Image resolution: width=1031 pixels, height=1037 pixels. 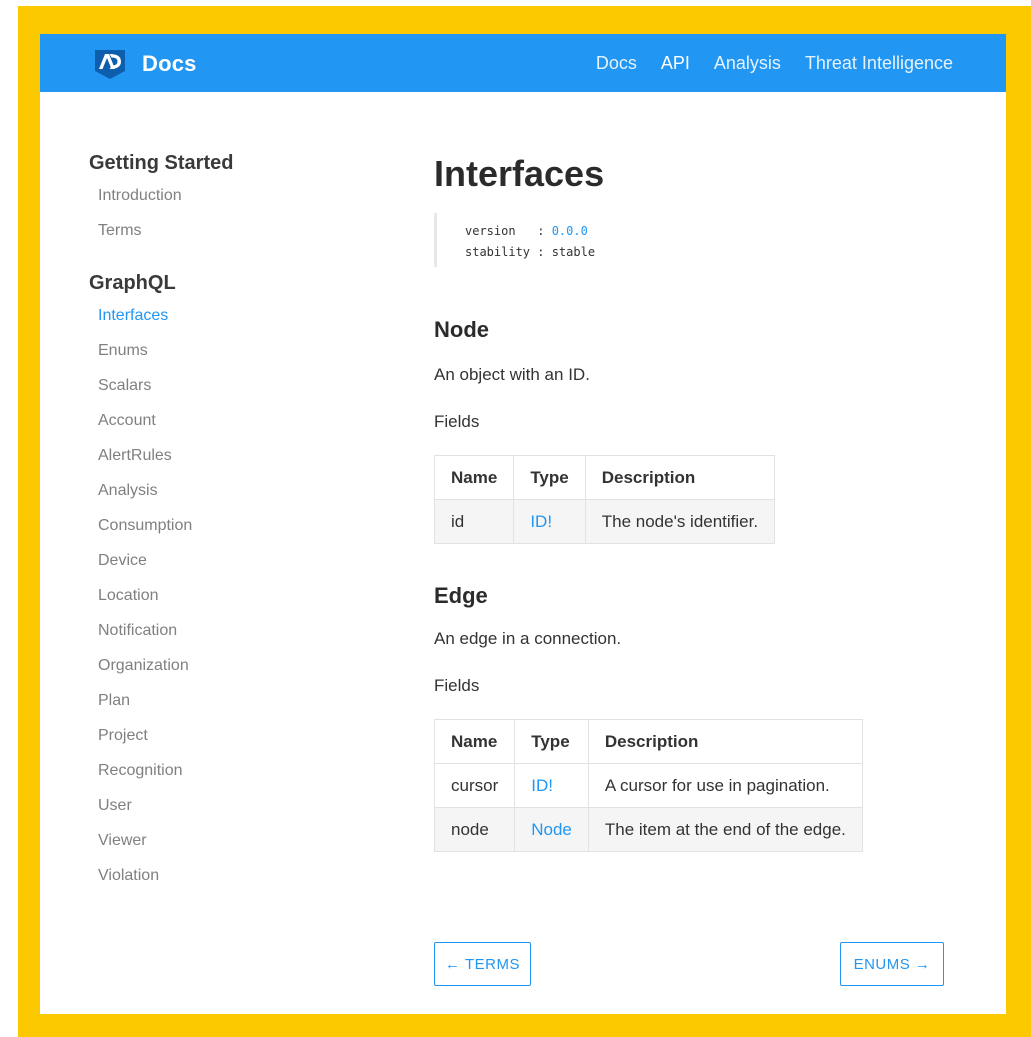 I want to click on section-title-edge: Edge, so click(x=461, y=595).